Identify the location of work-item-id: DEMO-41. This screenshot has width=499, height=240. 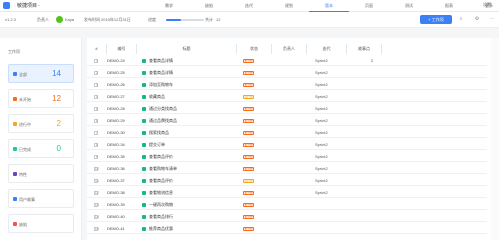
(122, 229).